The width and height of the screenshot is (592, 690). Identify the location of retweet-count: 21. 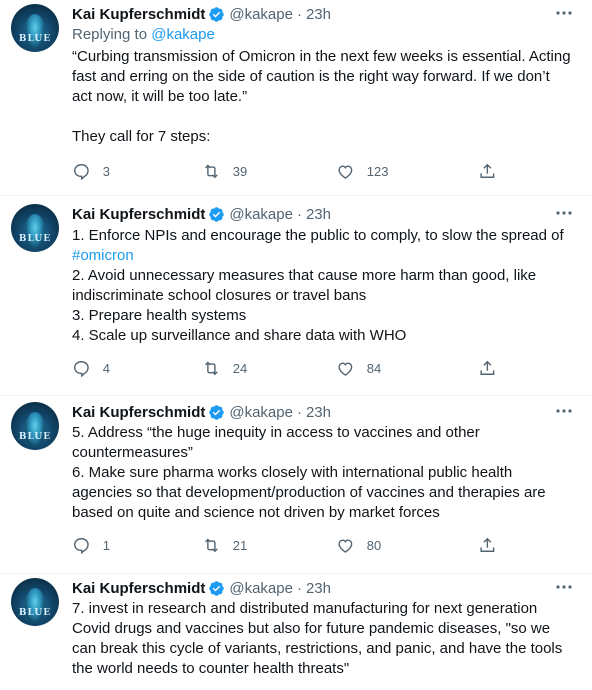
(240, 545).